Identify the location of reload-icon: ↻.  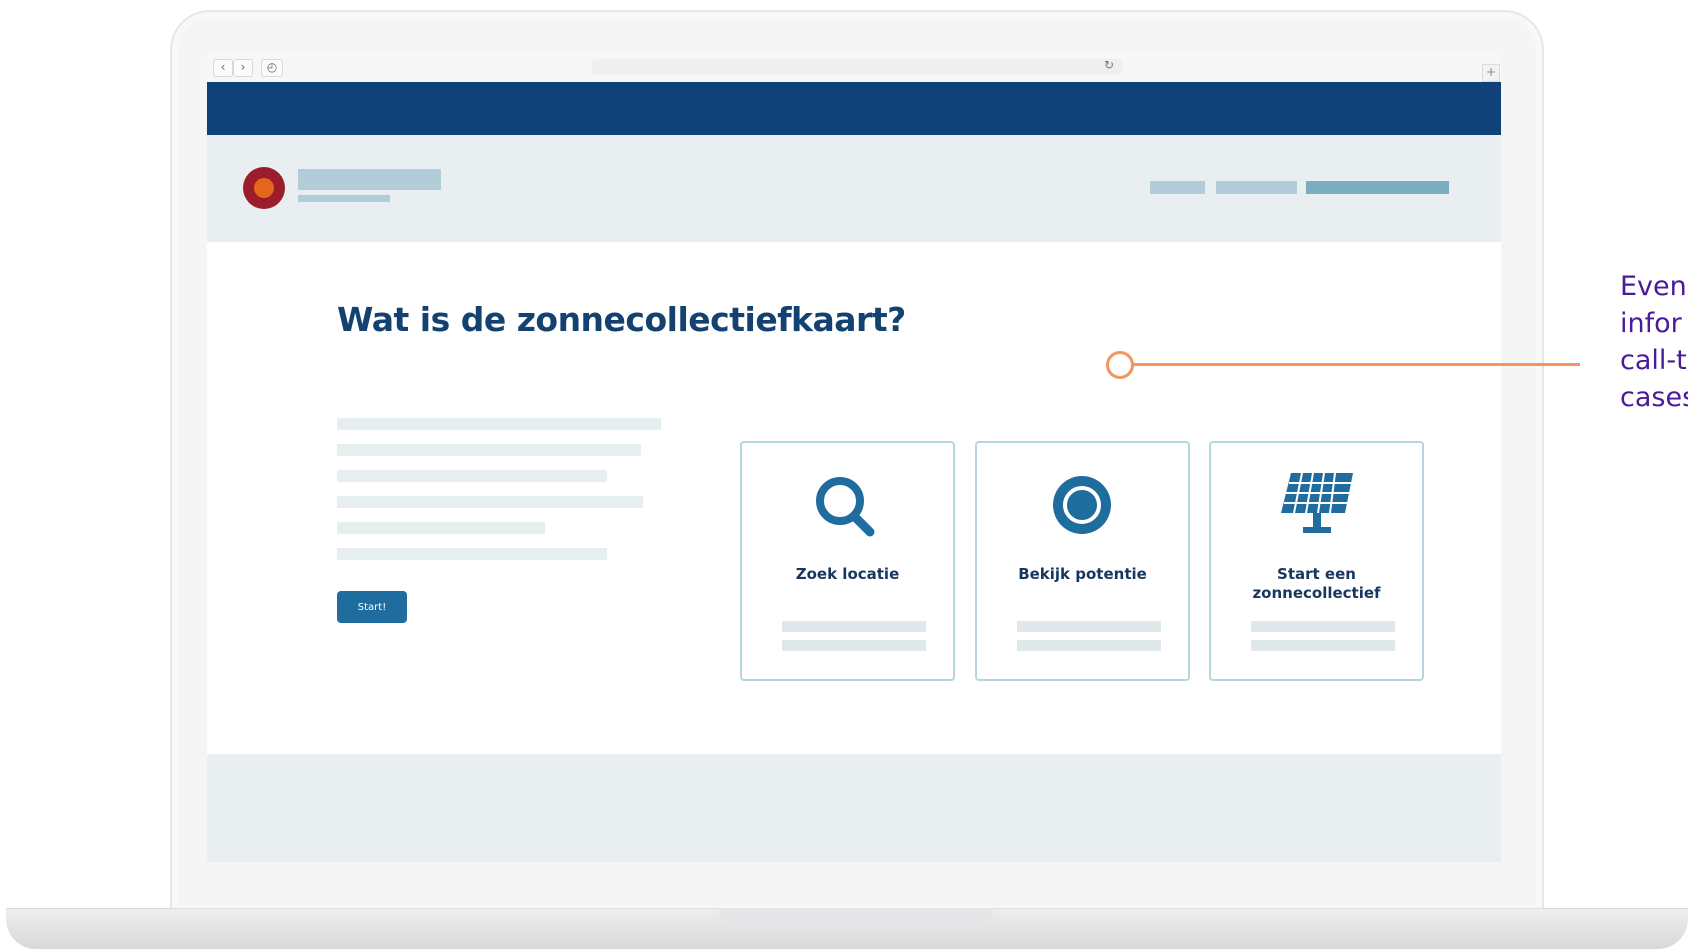
(1109, 65).